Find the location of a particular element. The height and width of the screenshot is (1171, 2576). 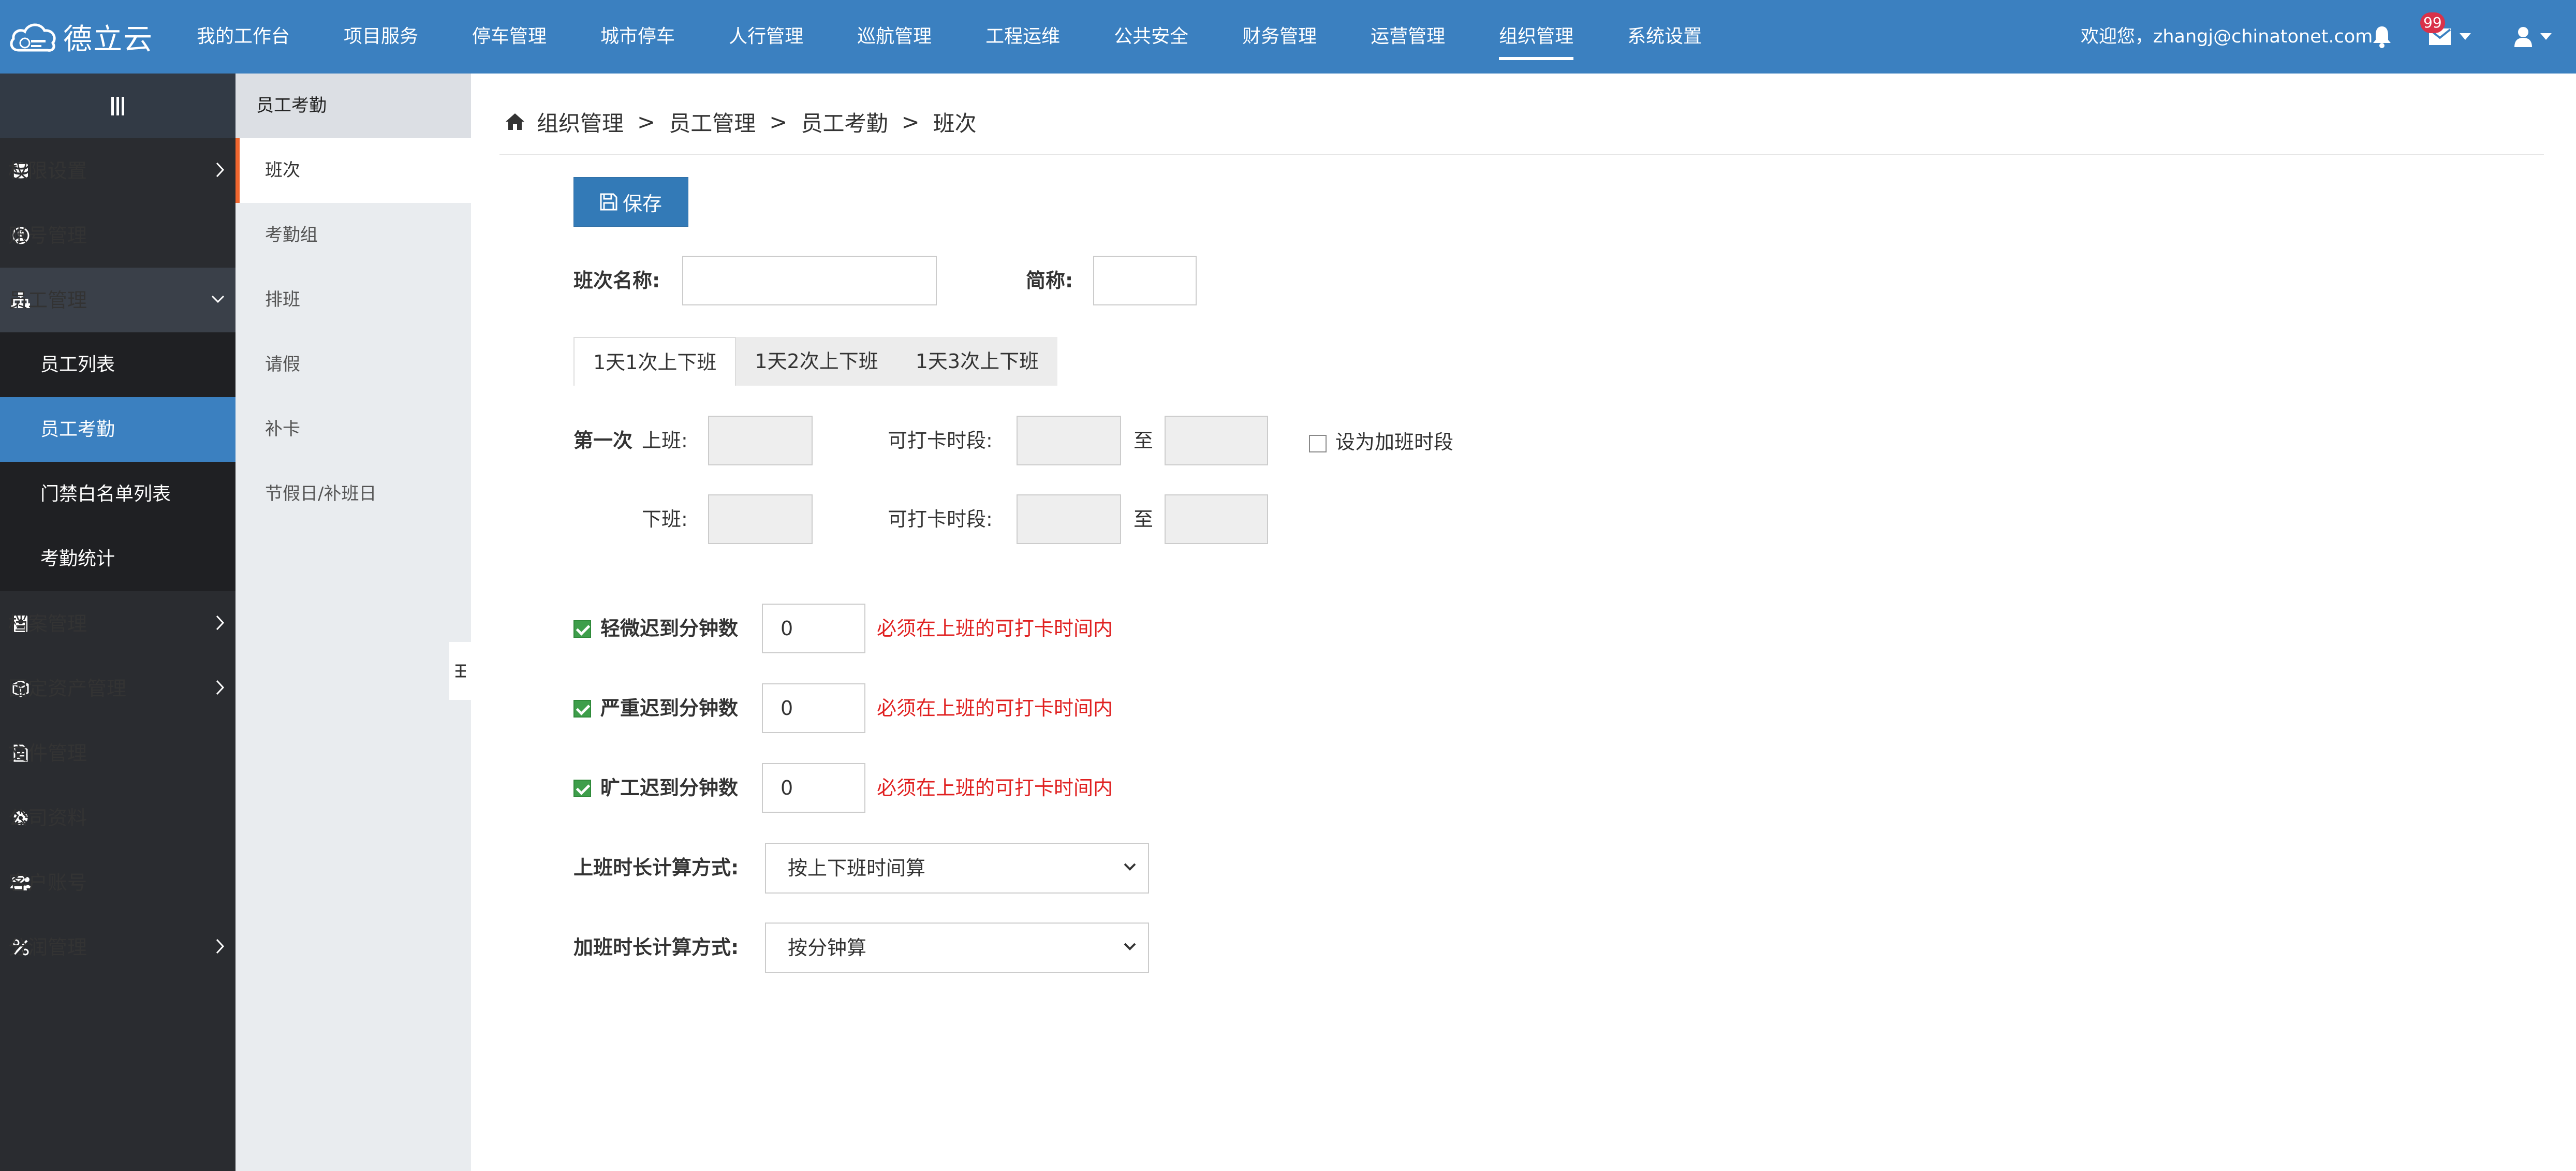

save-button: 保存 is located at coordinates (631, 202).